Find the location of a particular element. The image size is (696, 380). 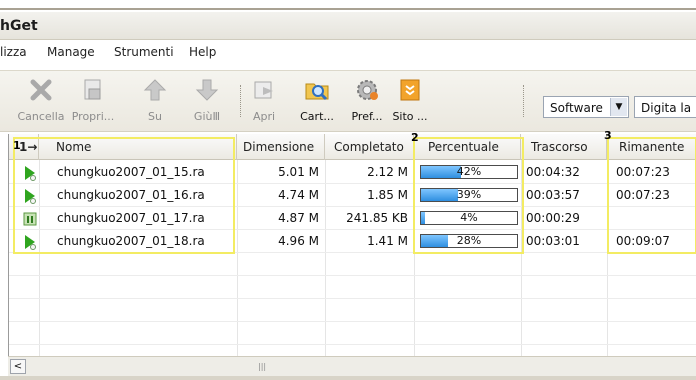

open-icon is located at coordinates (264, 90).